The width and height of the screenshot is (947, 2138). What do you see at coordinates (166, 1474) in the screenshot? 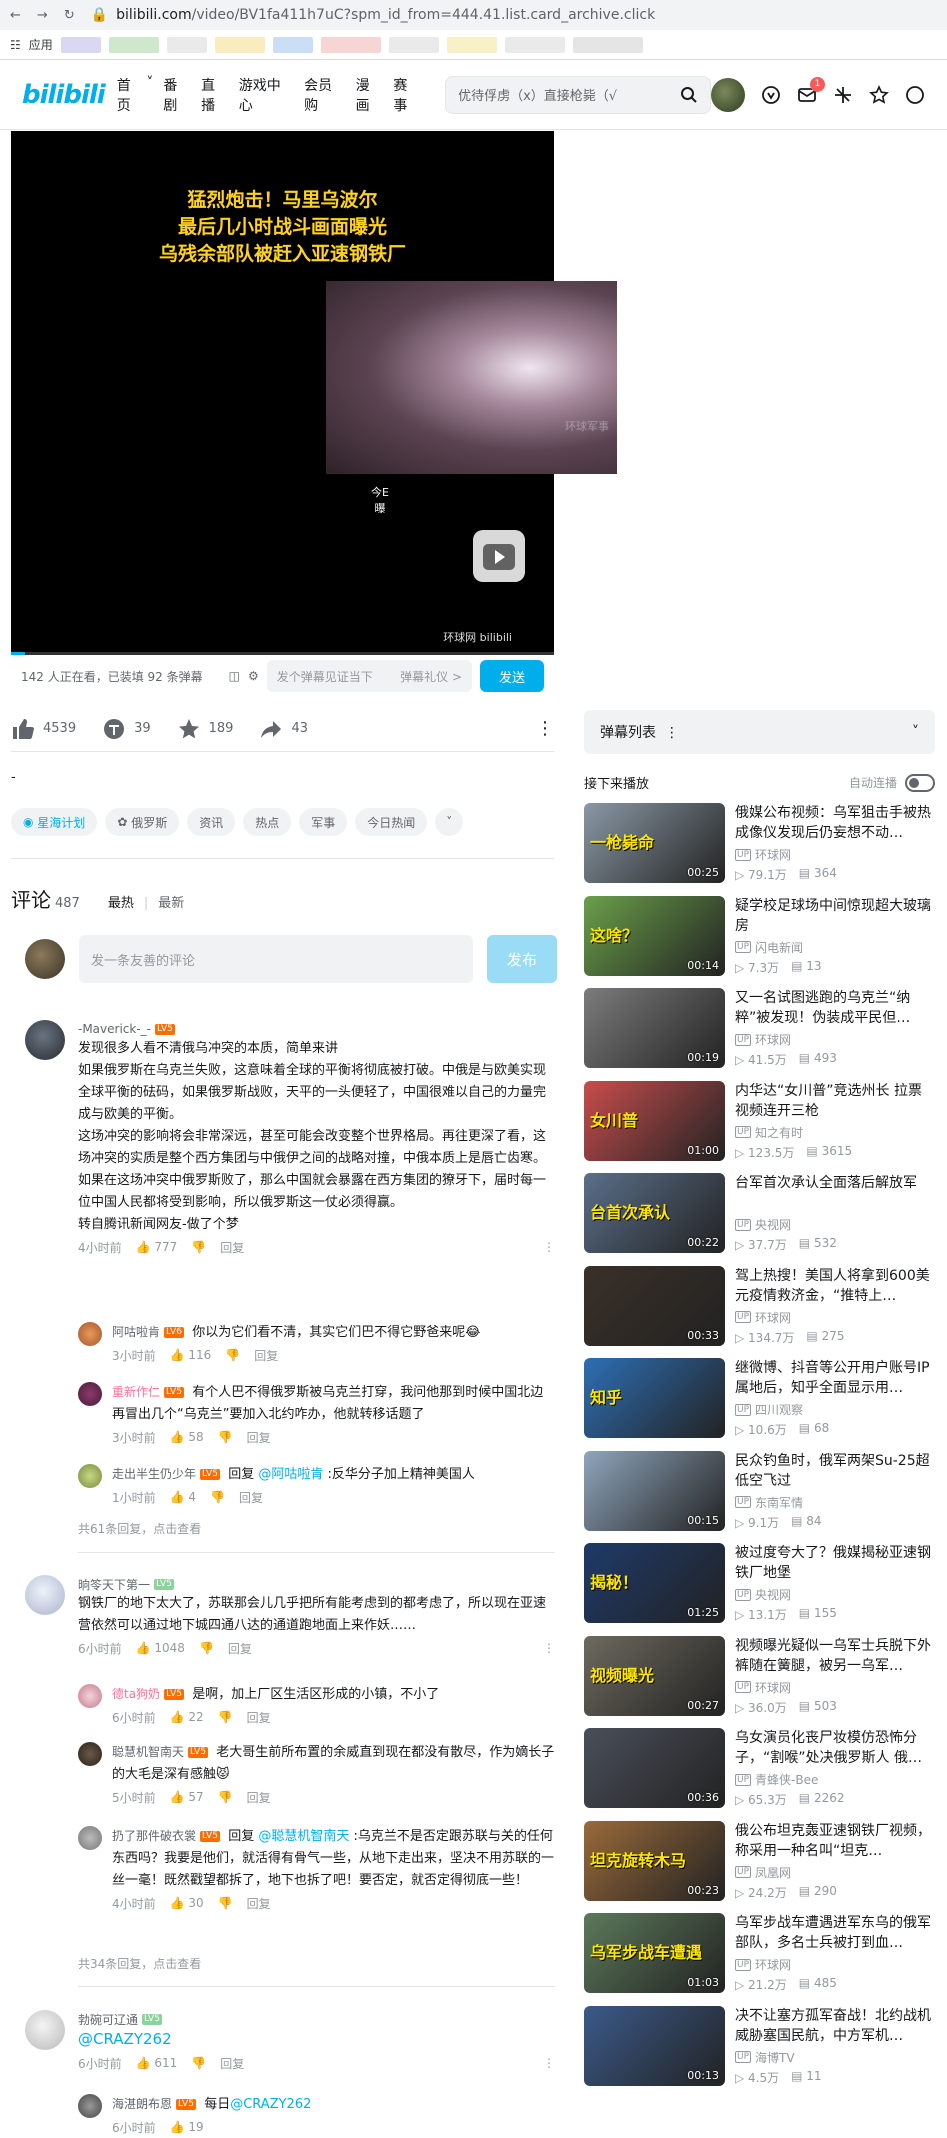
I see `reply-username: 走出半生仍少年 LV5` at bounding box center [166, 1474].